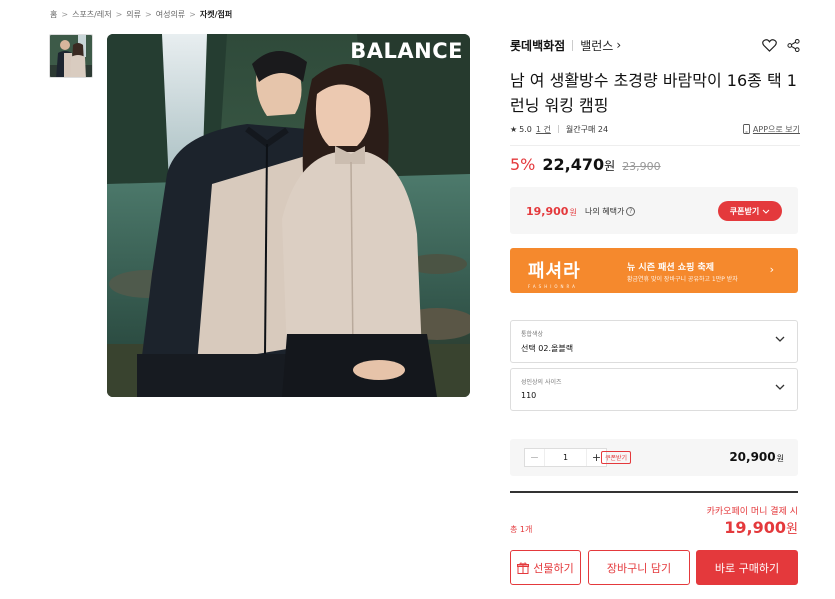  I want to click on total-price-value: 19,900, so click(755, 527).